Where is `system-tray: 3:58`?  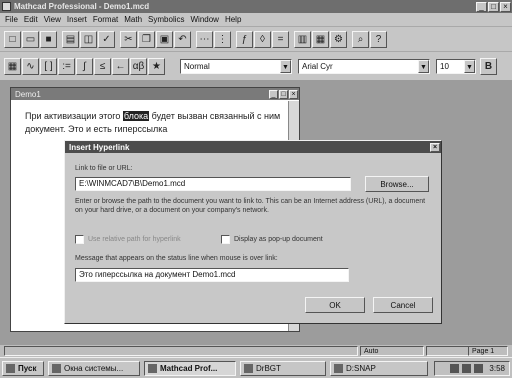 system-tray: 3:58 is located at coordinates (472, 368).